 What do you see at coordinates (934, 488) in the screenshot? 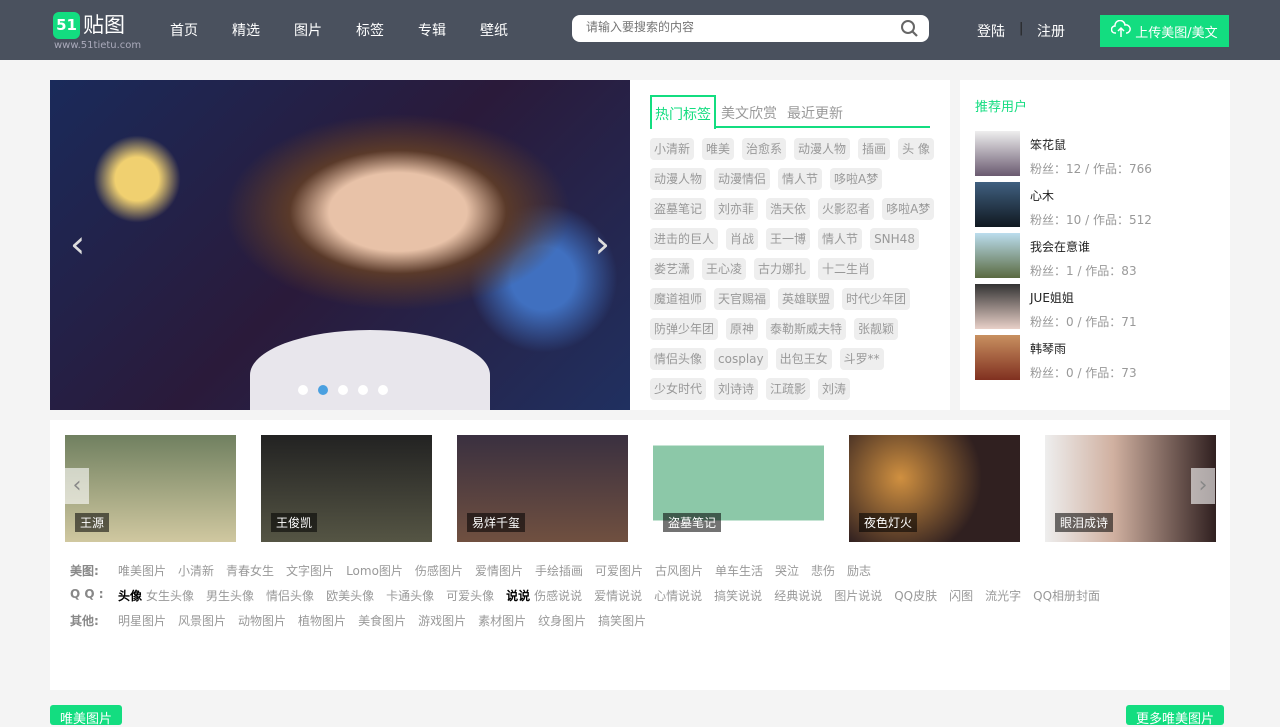
I see `thumbnail: 夜色灯火` at bounding box center [934, 488].